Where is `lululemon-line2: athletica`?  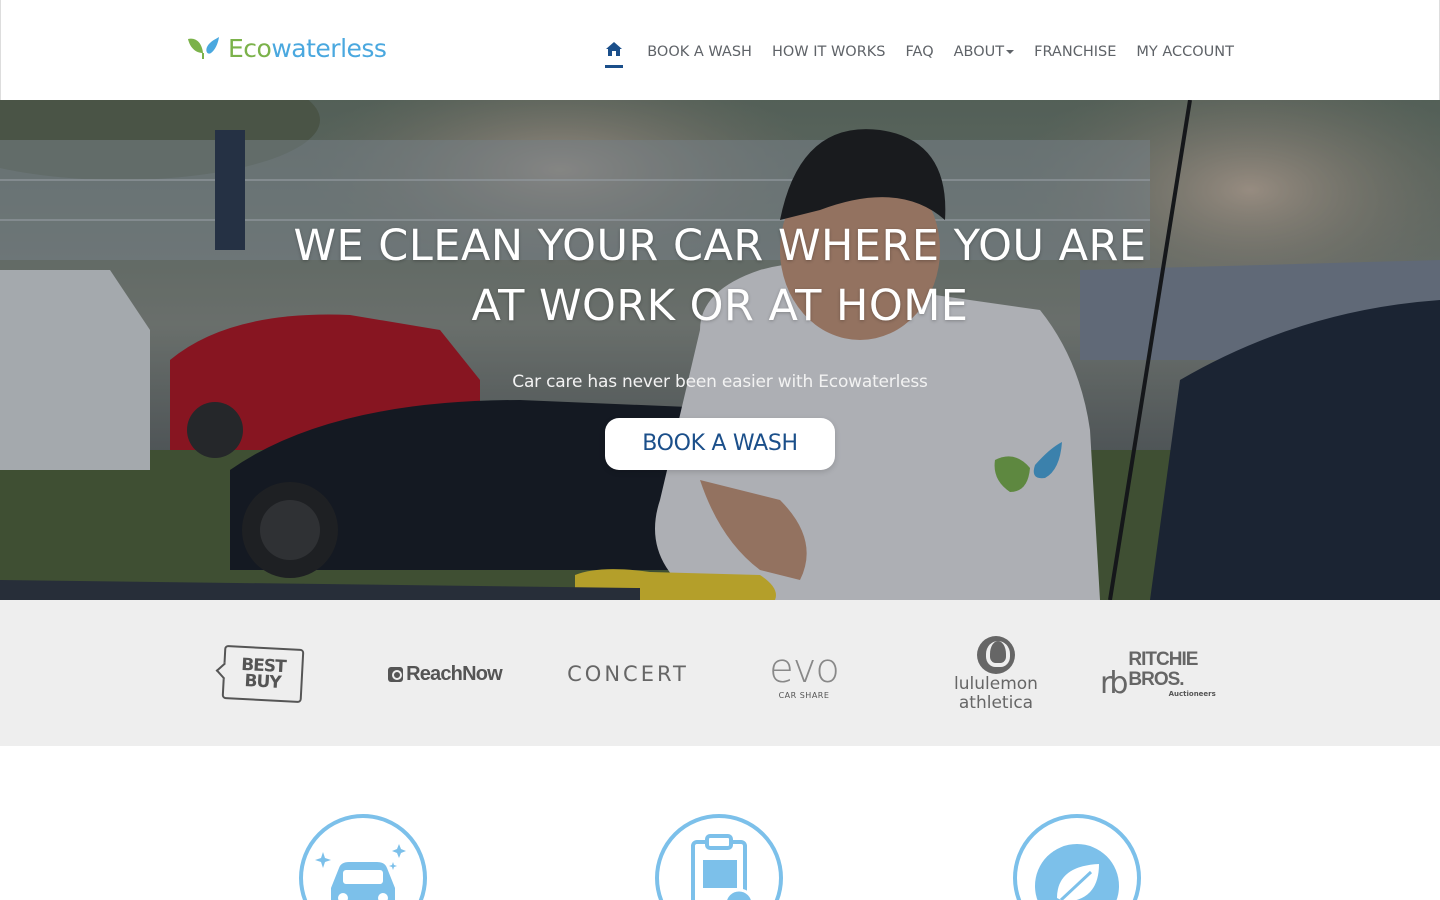
lululemon-line2: athletica is located at coordinates (996, 702).